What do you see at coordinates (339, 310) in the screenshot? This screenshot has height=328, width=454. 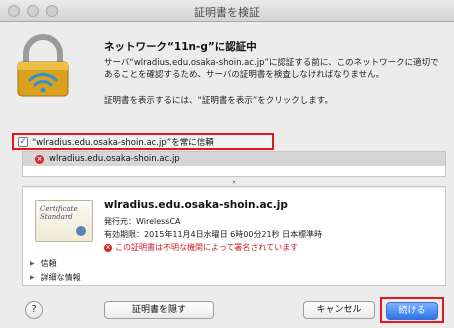 I see `cancel-button: キャンセル` at bounding box center [339, 310].